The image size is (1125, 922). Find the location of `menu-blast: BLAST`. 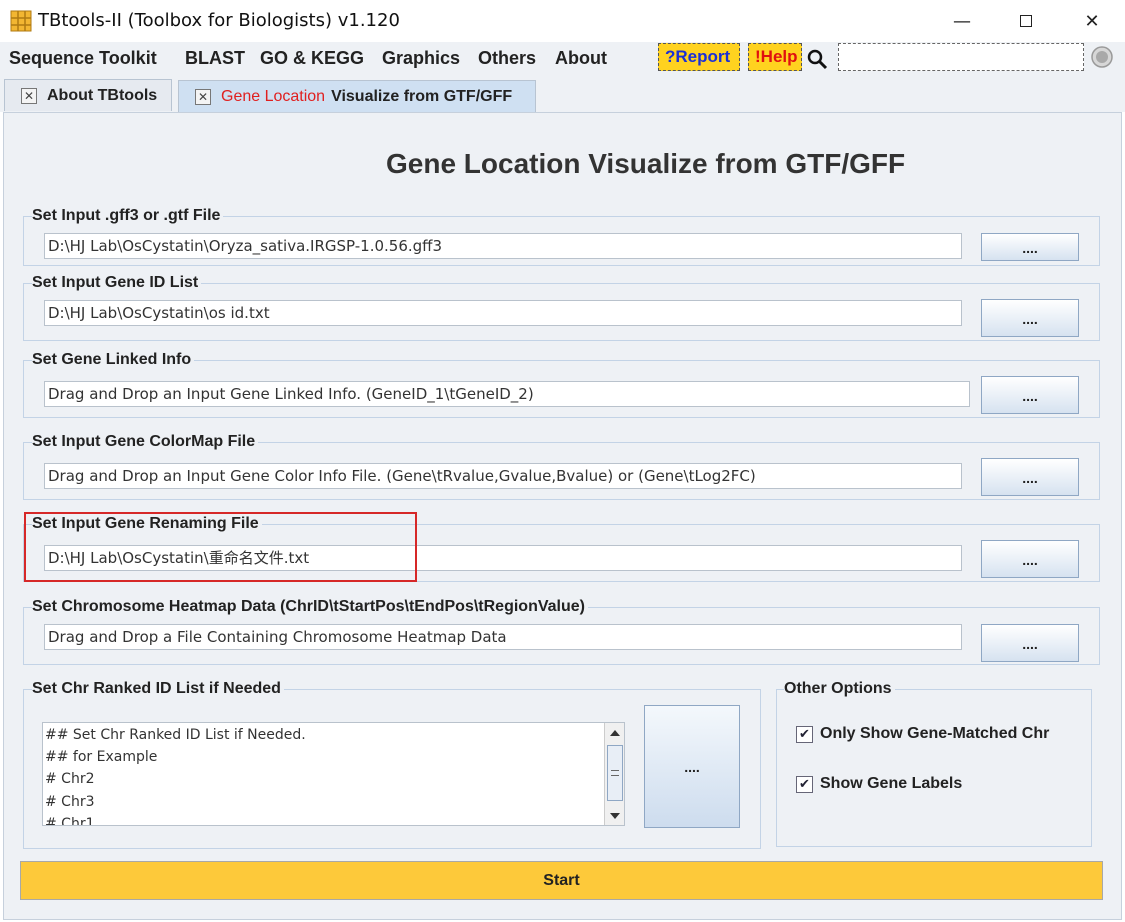

menu-blast: BLAST is located at coordinates (215, 58).